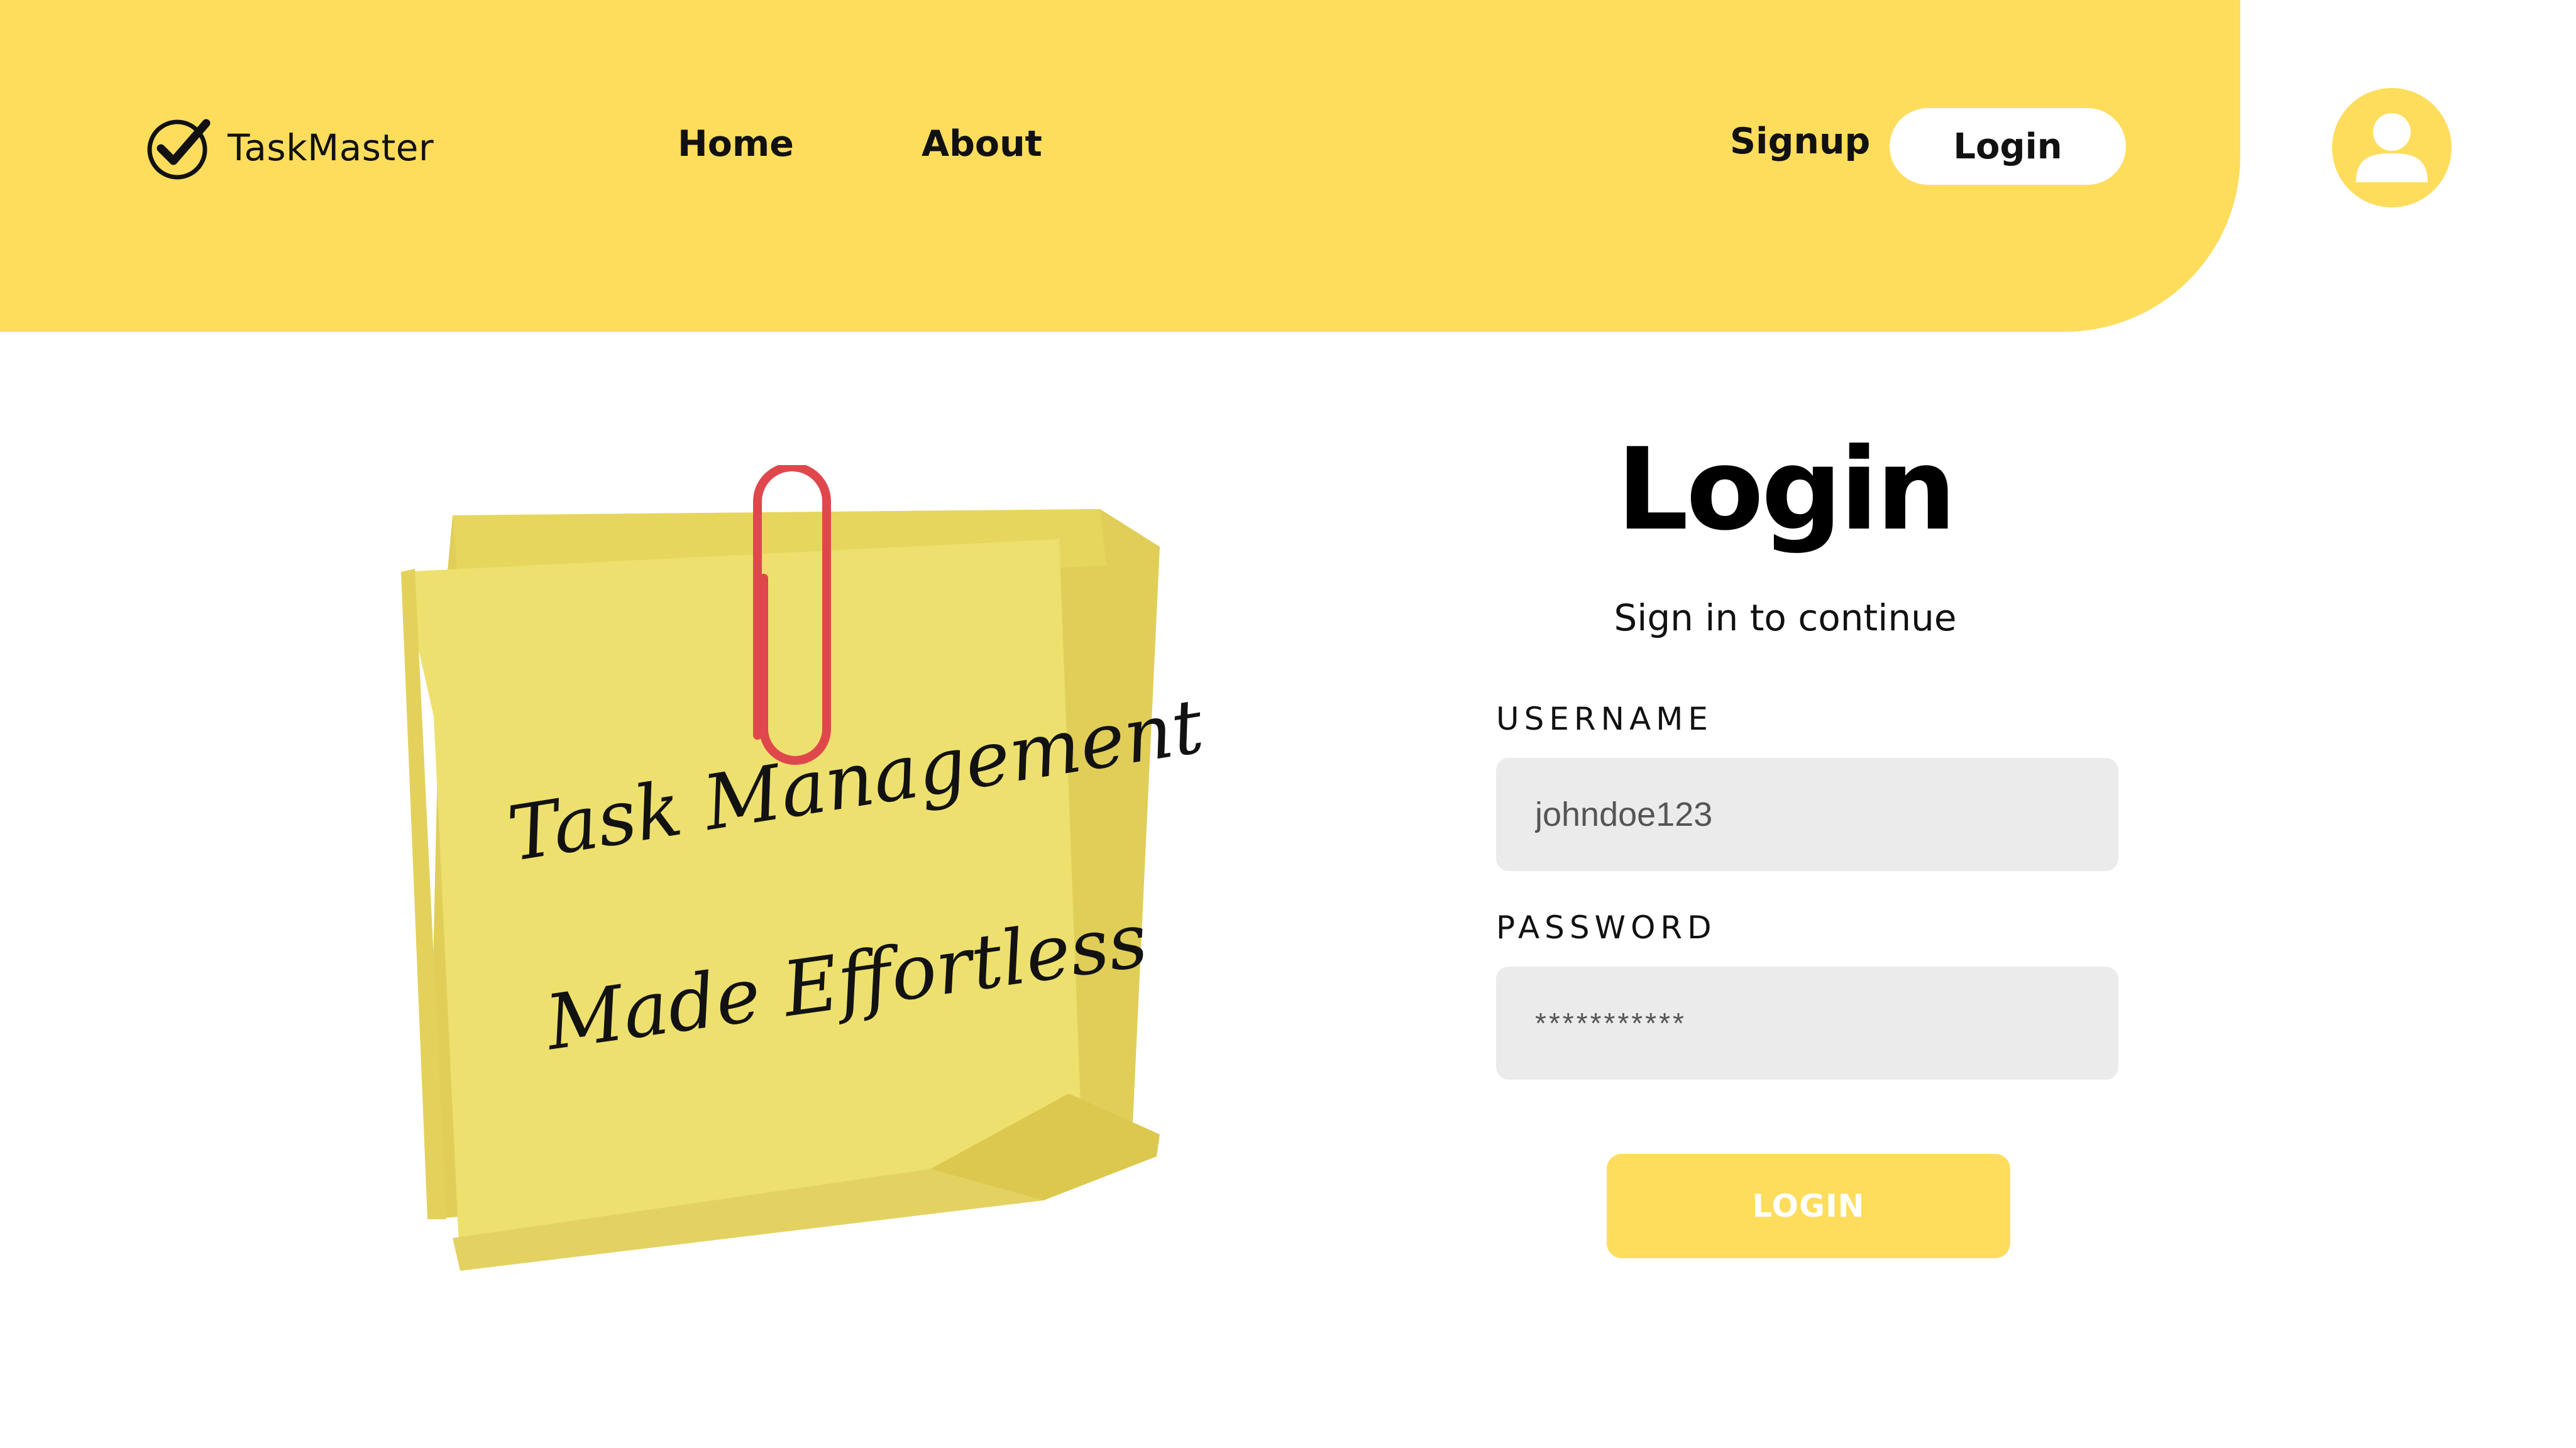  Describe the element at coordinates (2008, 146) in the screenshot. I see `header-login-button: Login` at that location.